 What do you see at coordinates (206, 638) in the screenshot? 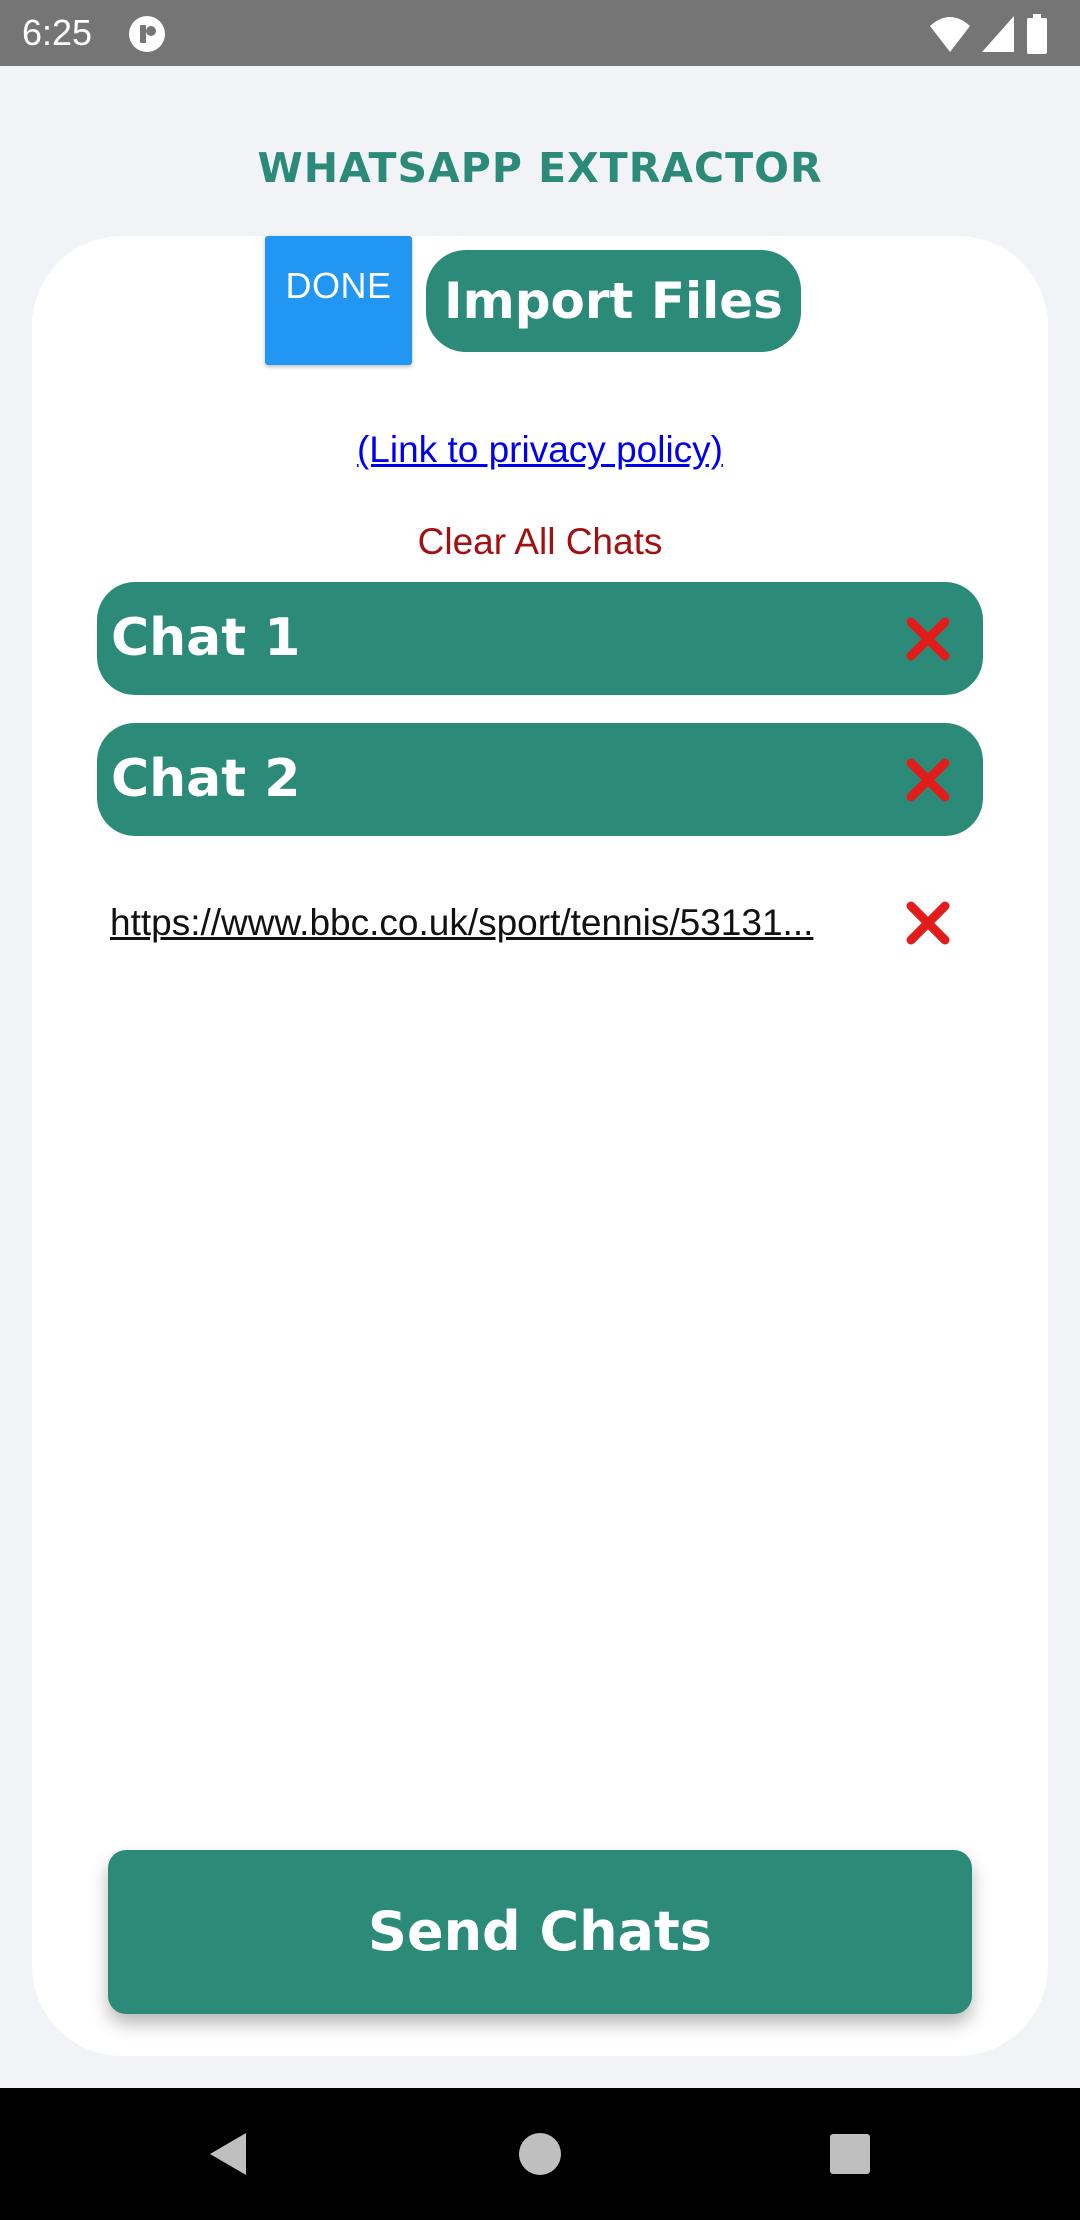
I see `chat-name: Chat 1` at bounding box center [206, 638].